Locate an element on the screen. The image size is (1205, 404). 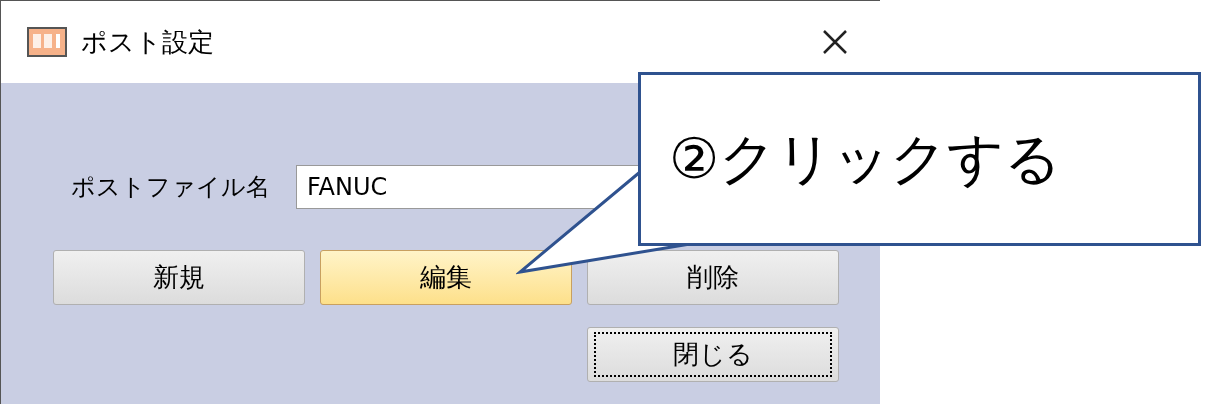
window-title: ポスト設定 is located at coordinates (147, 42).